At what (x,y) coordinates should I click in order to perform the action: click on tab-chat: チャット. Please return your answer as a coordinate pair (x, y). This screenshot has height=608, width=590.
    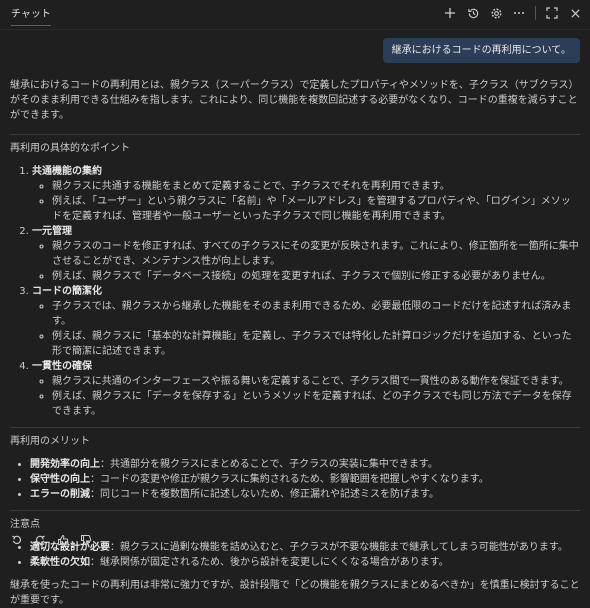
    Looking at the image, I should click on (31, 16).